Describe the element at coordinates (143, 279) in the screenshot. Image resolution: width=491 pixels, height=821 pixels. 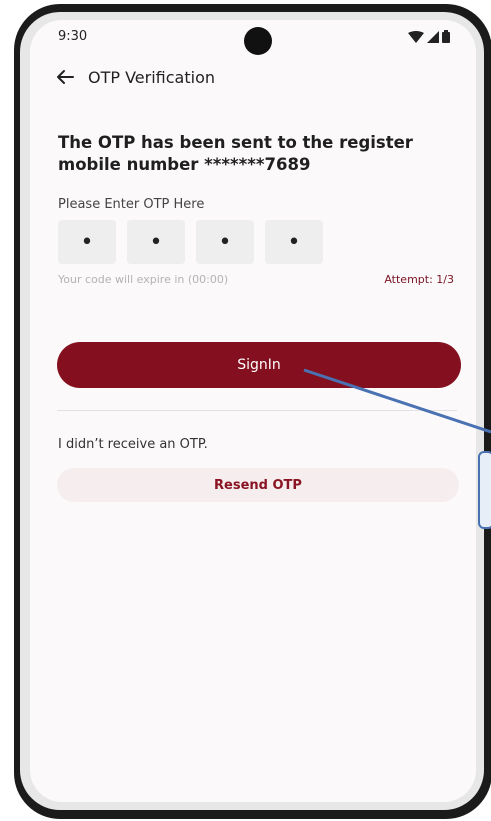
I see `otp-expiry-text: Your code will expire in (00:00)` at that location.